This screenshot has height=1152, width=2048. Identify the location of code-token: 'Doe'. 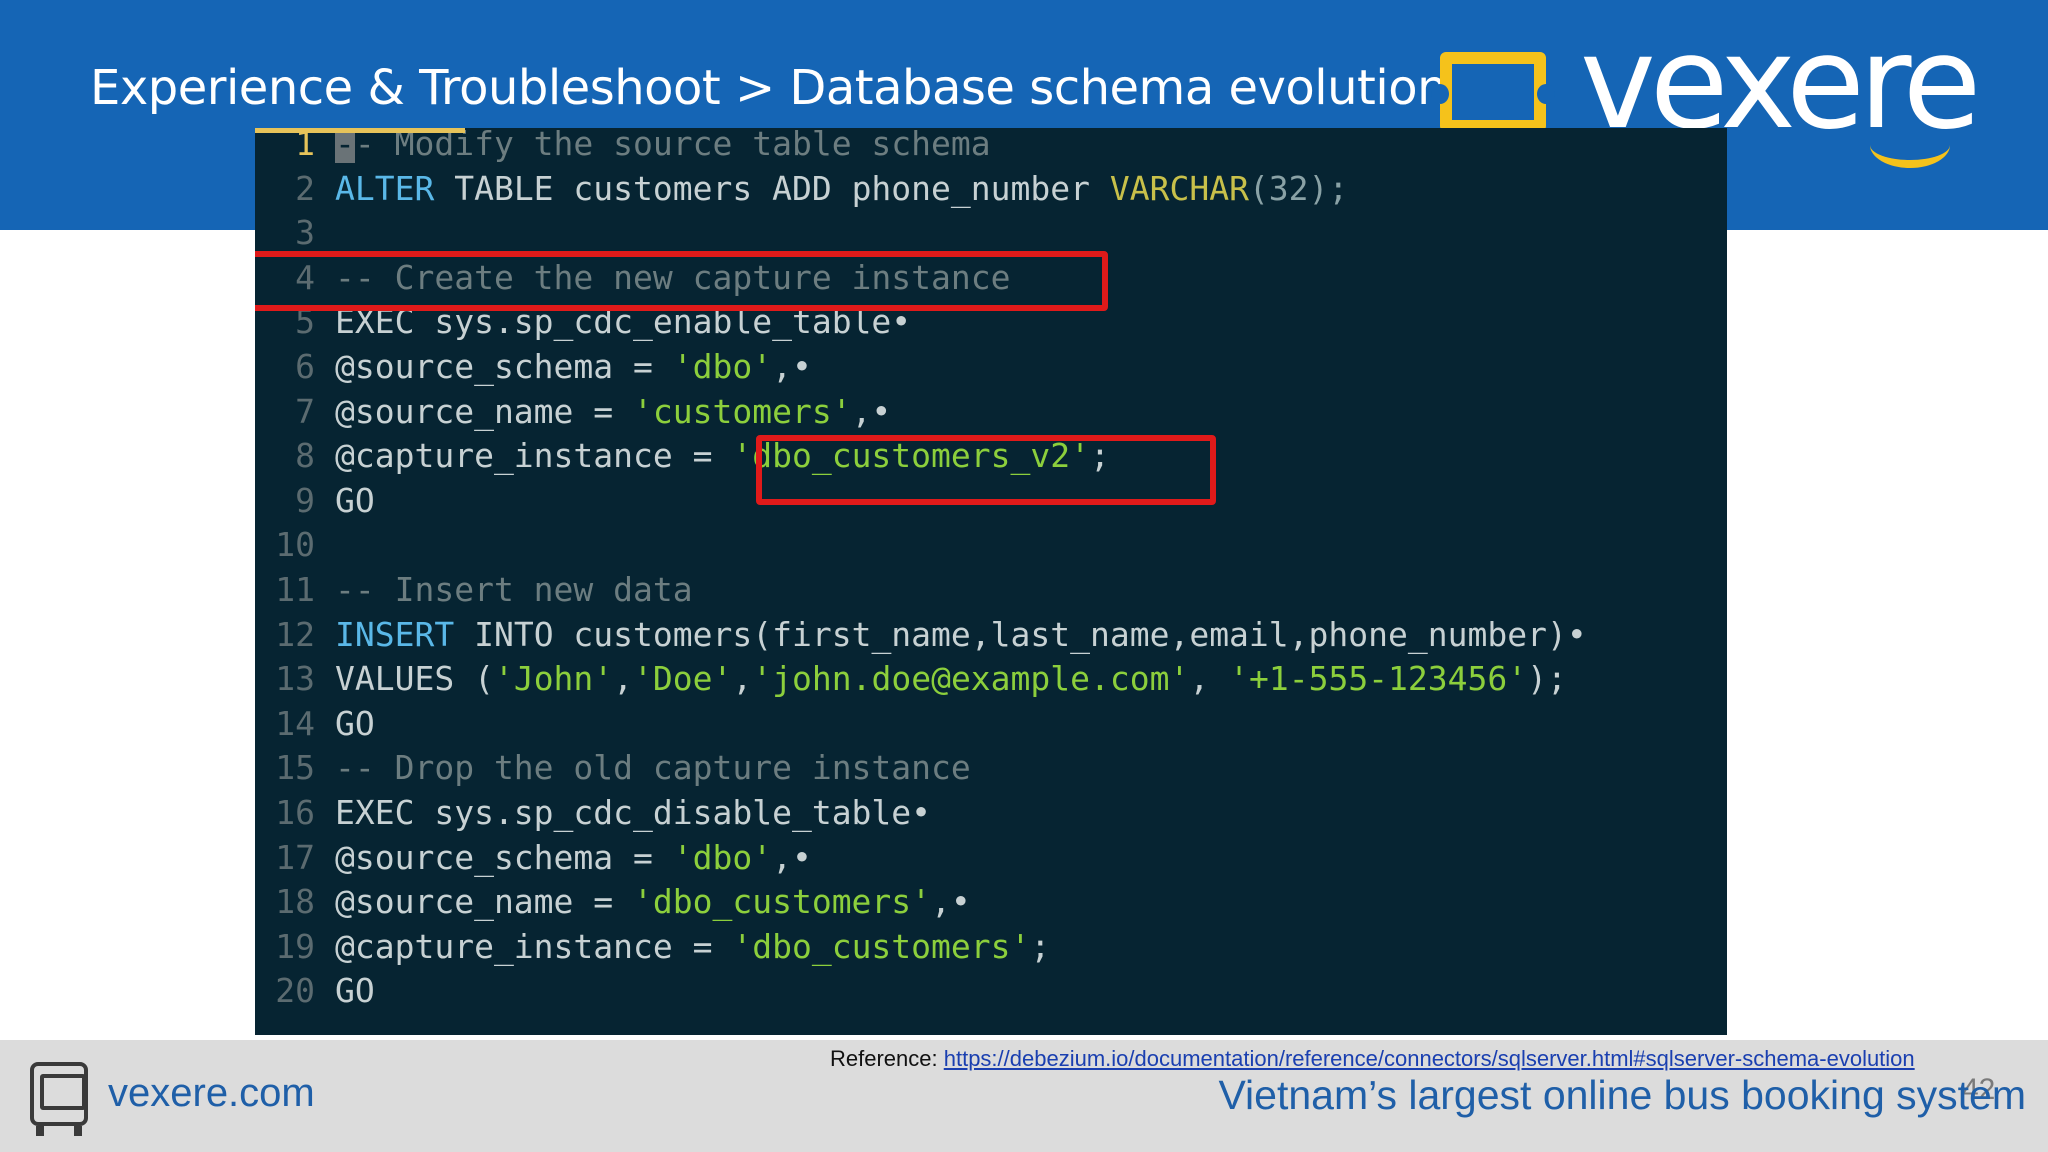
(683, 679).